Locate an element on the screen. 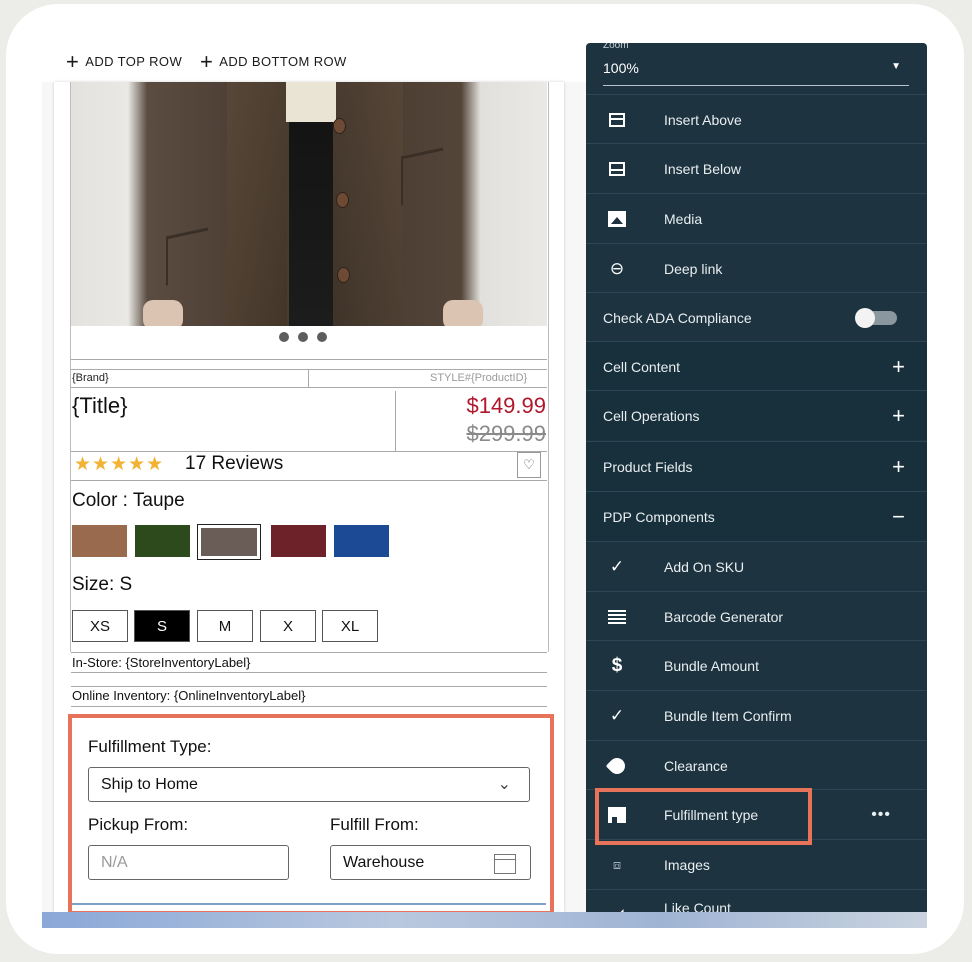 This screenshot has height=962, width=972. deep-link-item: ⊖ Deep link is located at coordinates (756, 268).